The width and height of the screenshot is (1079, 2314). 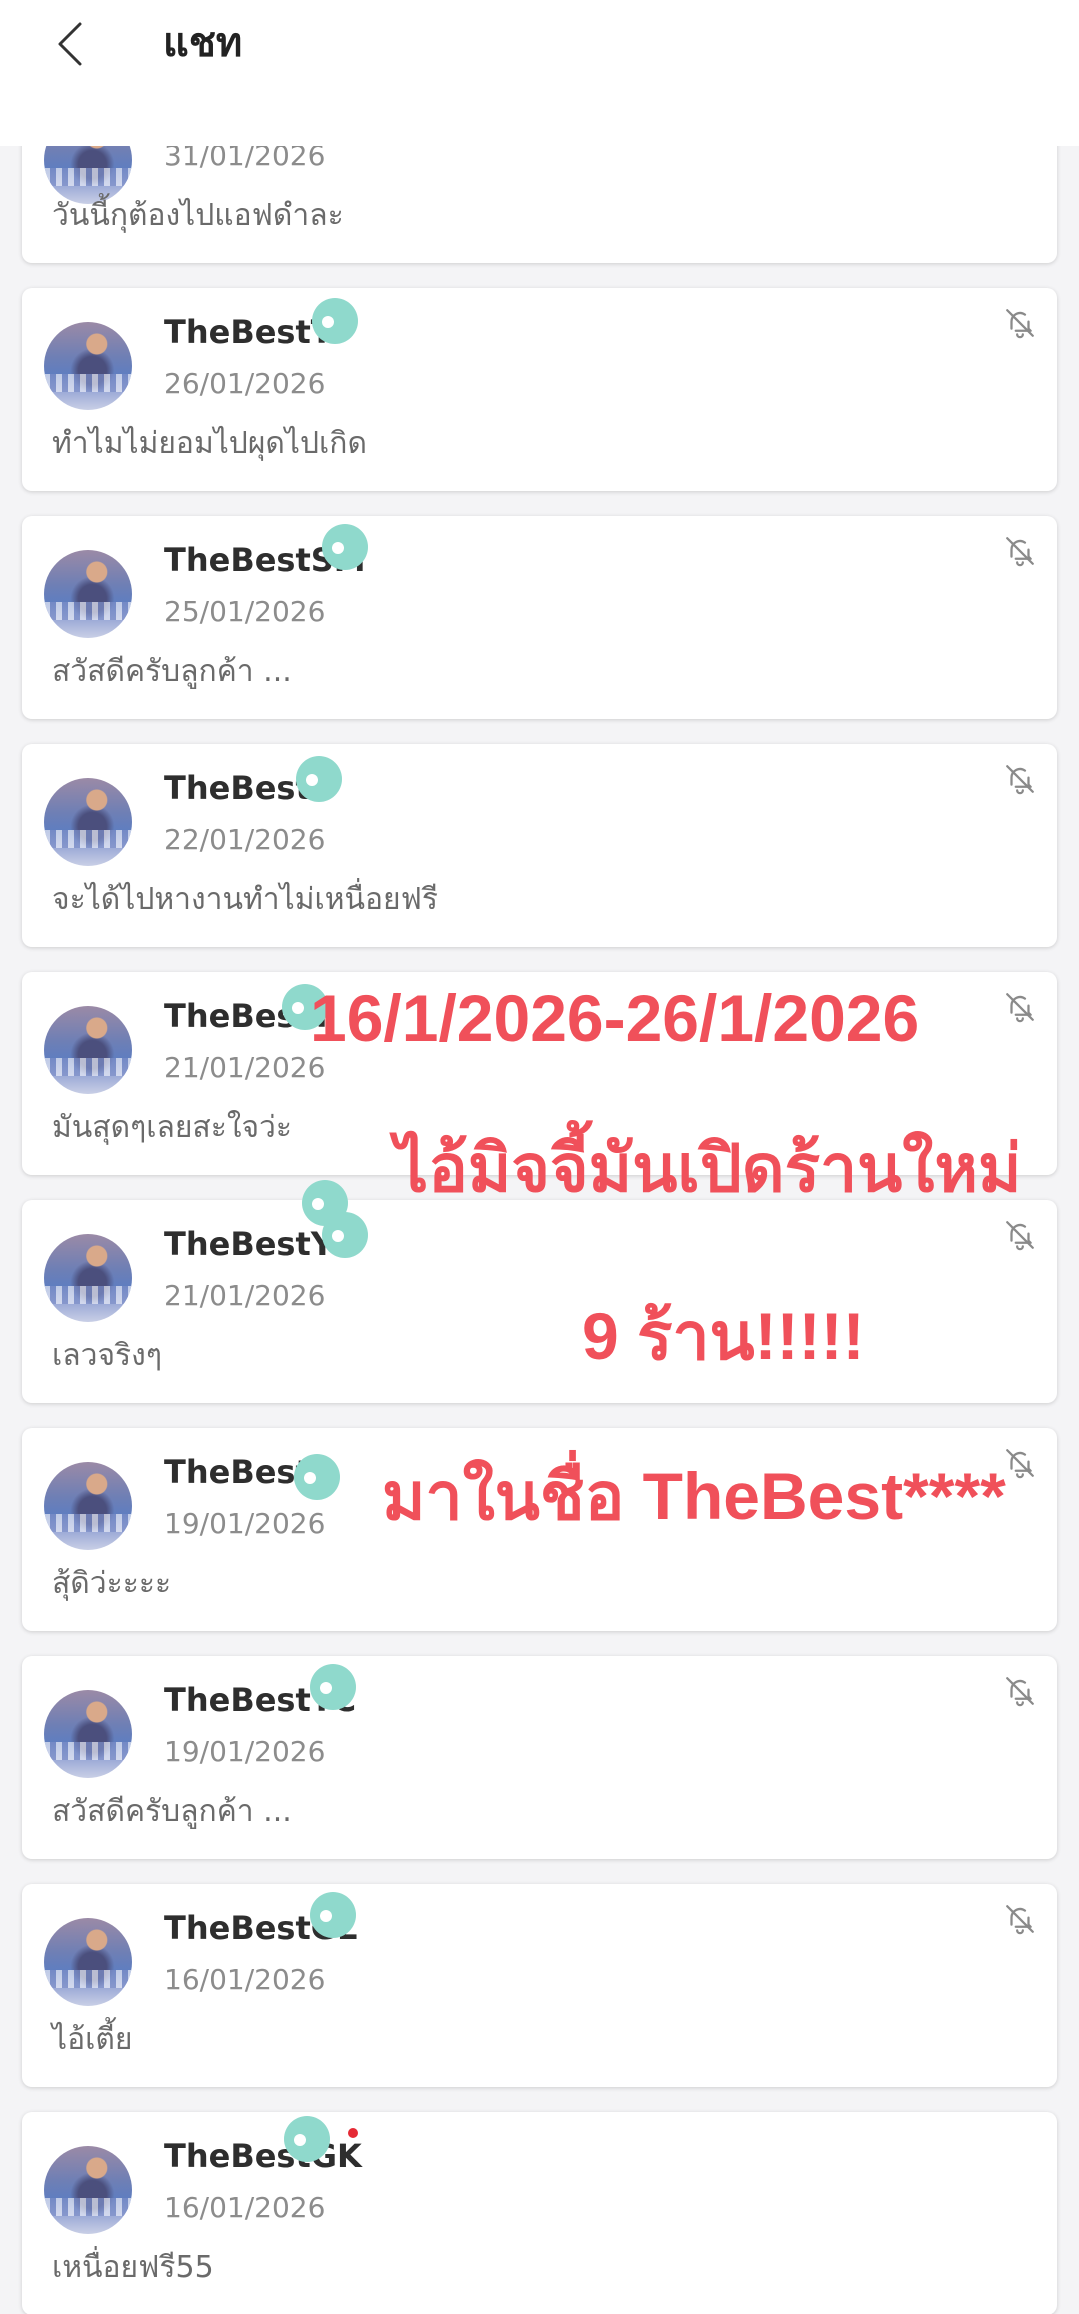 I want to click on chat-item: TheBestGL 16/01/2026 ไอ้เตี้ย, so click(x=539, y=1985).